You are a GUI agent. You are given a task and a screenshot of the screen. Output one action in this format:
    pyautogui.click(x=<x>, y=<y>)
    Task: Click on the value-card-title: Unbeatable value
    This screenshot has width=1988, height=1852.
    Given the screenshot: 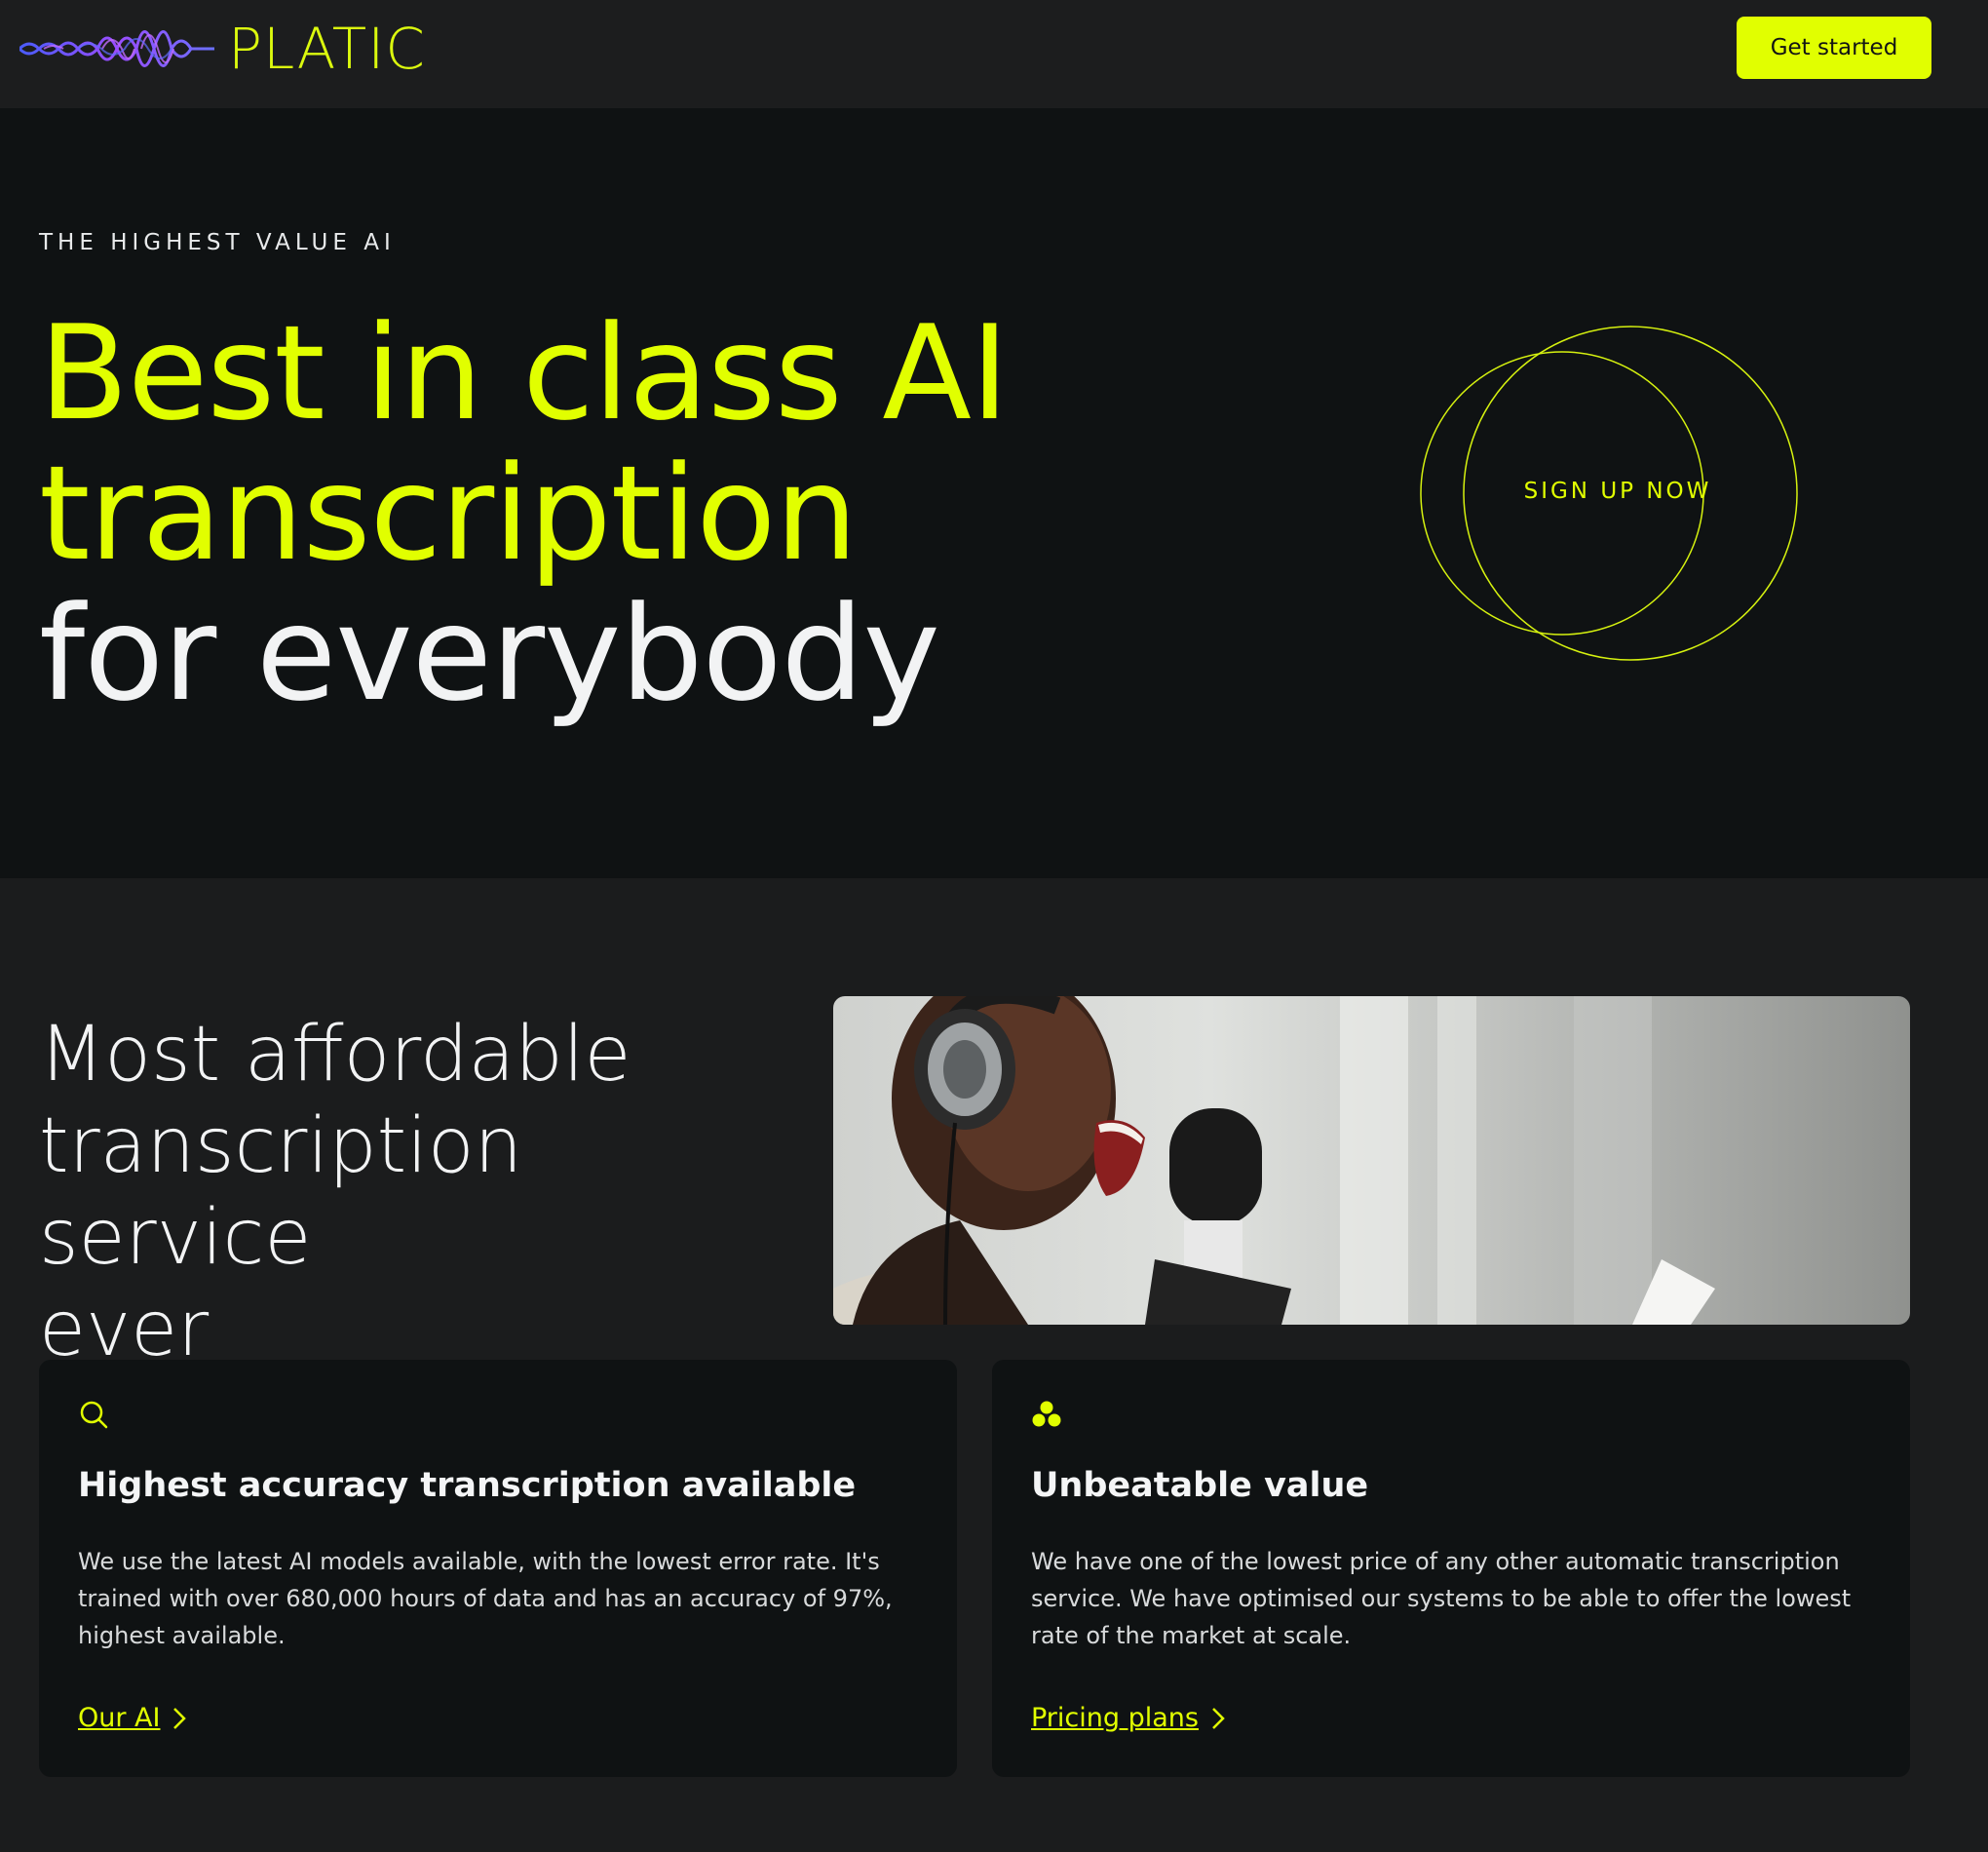 What is the action you would take?
    pyautogui.click(x=1200, y=1485)
    